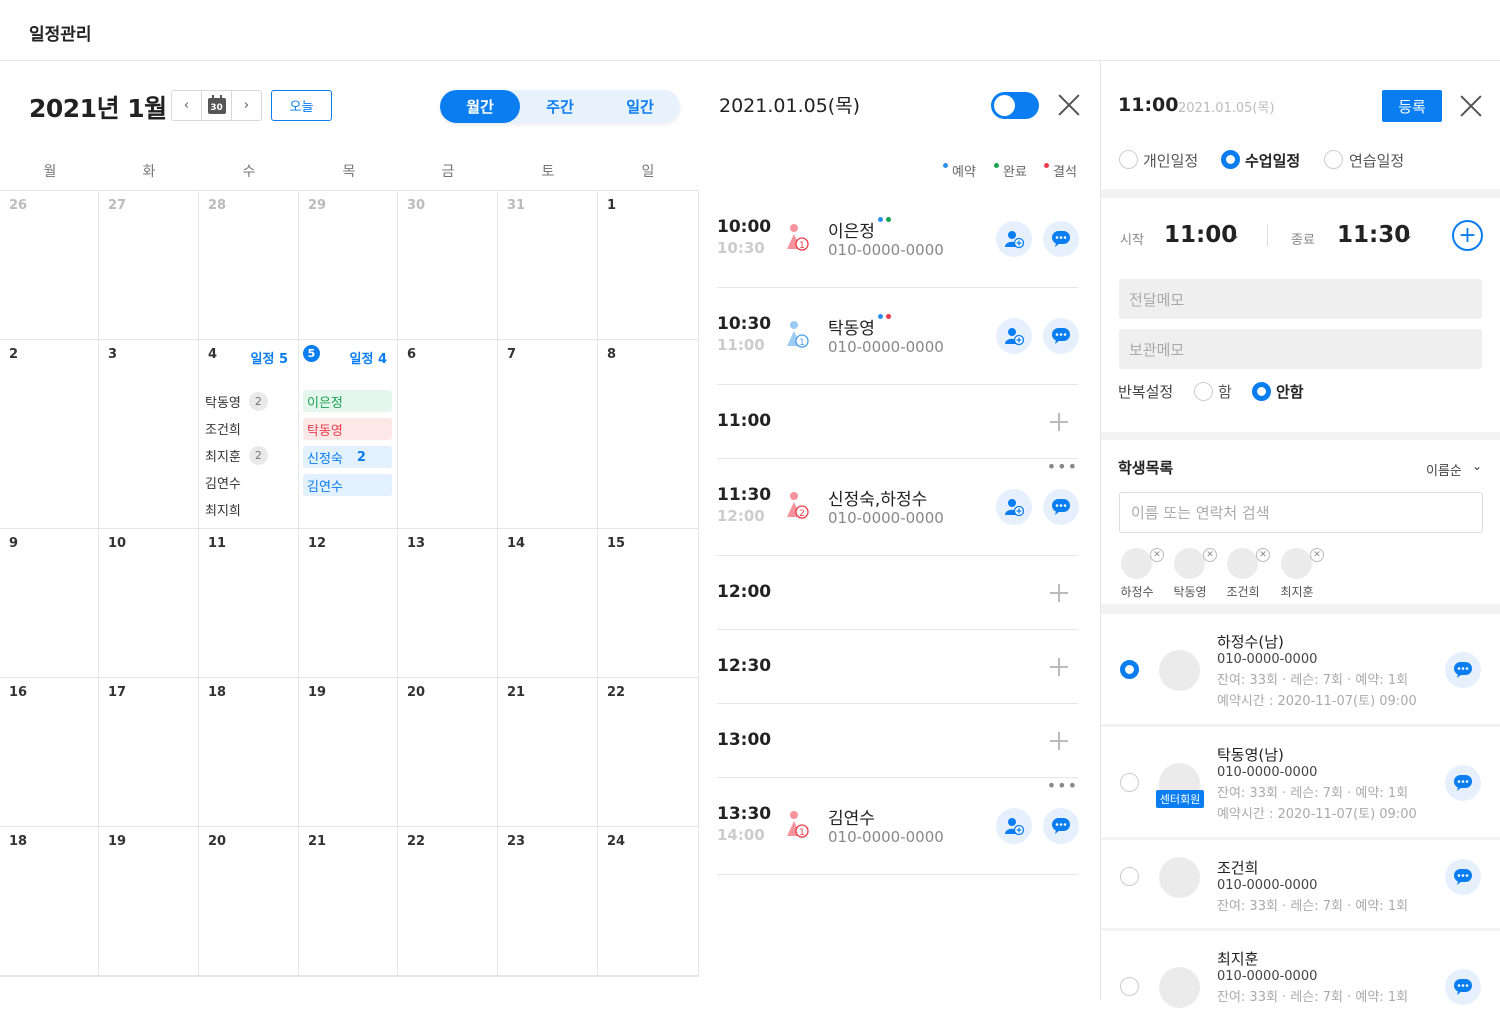 This screenshot has width=1500, height=1021. Describe the element at coordinates (249, 434) in the screenshot. I see `calendar-day-cell: 4 일정 5 탁동영 2 조건희 최지훈 2 김연수 최지희` at that location.